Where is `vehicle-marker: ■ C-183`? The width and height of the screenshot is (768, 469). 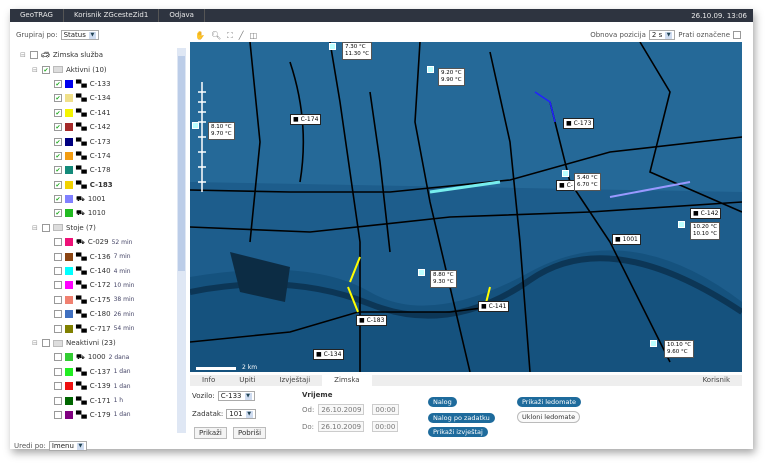
vehicle-marker: ■ C-183 is located at coordinates (372, 320).